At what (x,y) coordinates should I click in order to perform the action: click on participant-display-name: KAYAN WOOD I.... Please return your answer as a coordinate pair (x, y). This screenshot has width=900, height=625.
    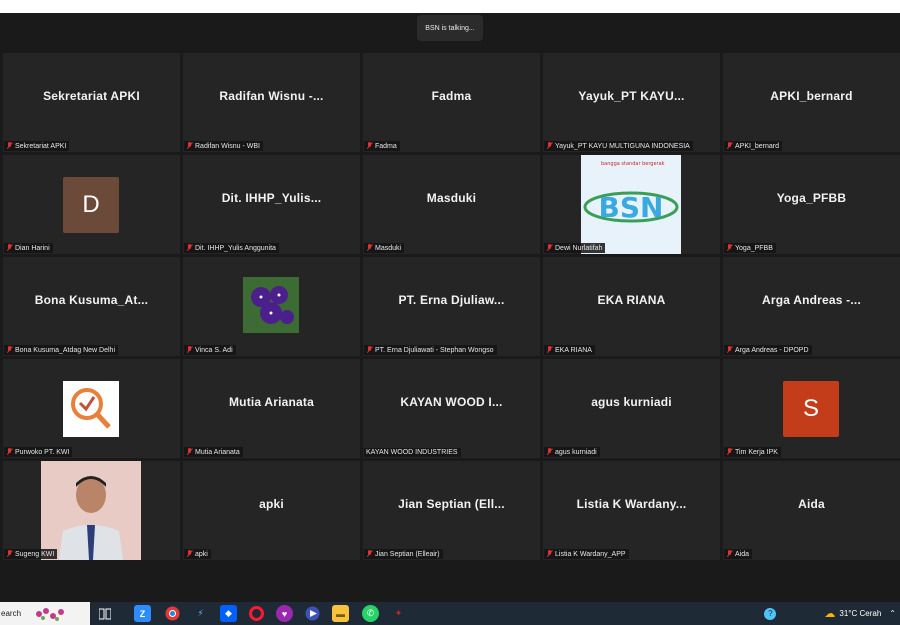
    Looking at the image, I should click on (451, 401).